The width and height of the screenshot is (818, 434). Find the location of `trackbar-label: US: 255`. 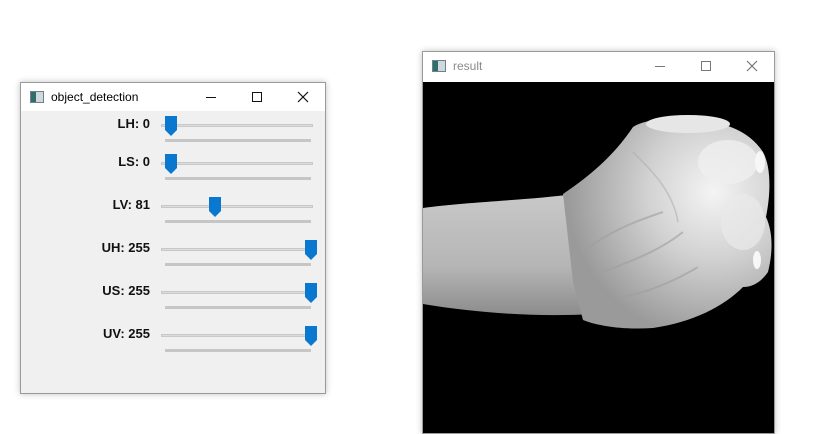

trackbar-label: US: 255 is located at coordinates (126, 290).